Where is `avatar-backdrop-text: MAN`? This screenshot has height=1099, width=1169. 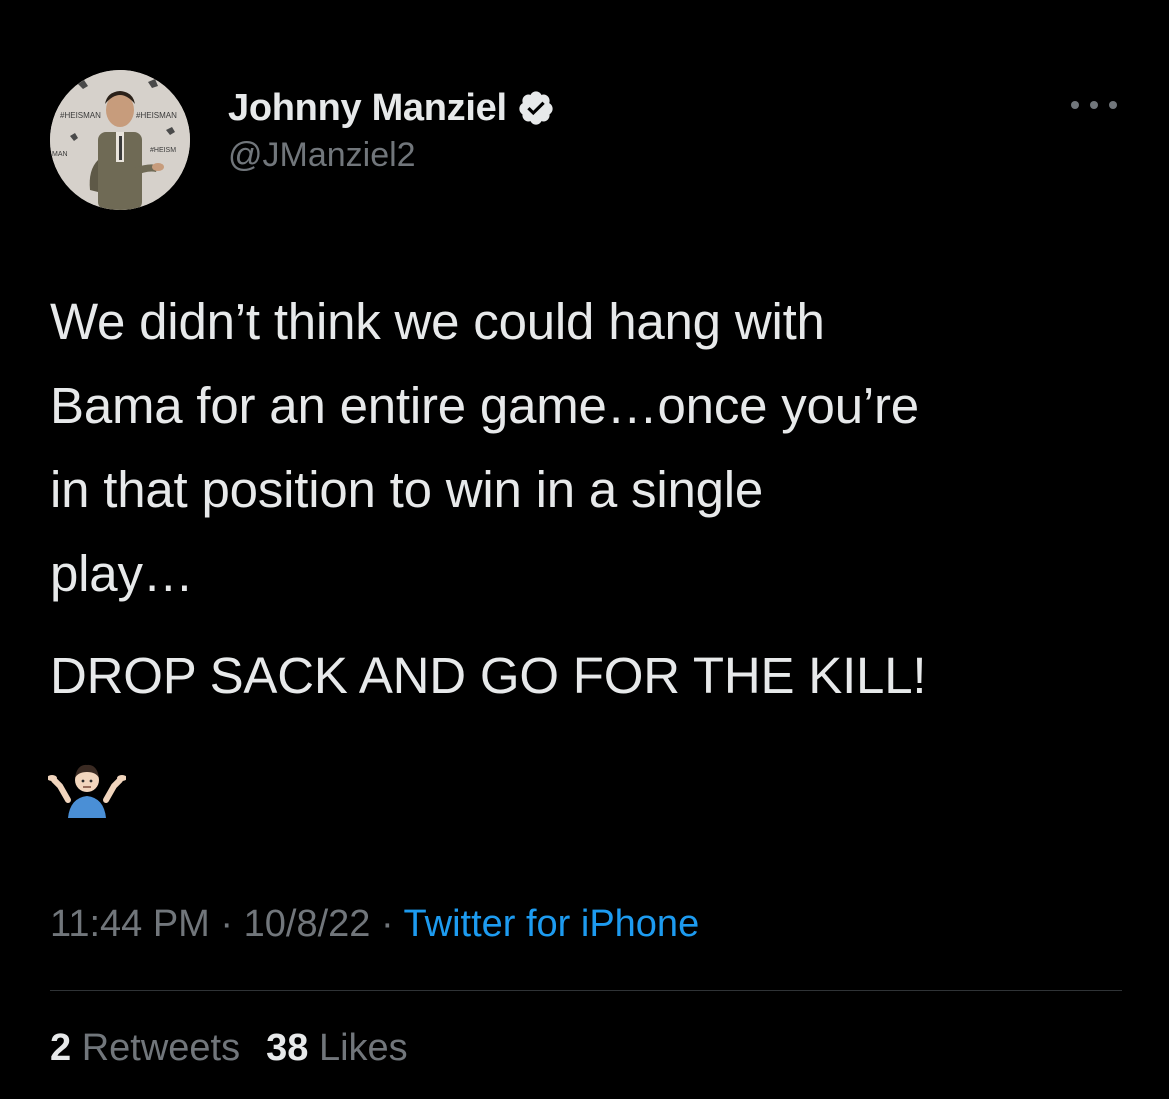 avatar-backdrop-text: MAN is located at coordinates (60, 154).